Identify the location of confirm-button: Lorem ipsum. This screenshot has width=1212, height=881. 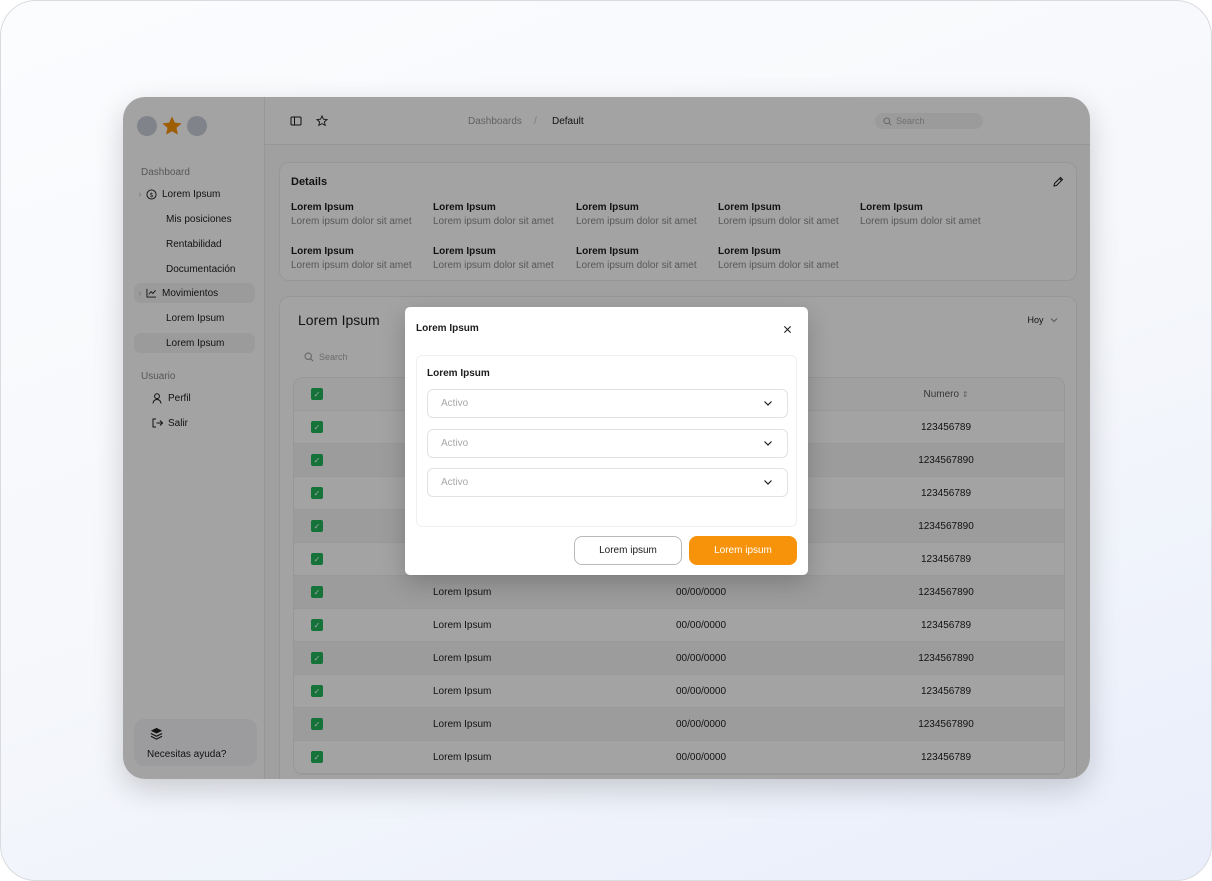
(743, 550).